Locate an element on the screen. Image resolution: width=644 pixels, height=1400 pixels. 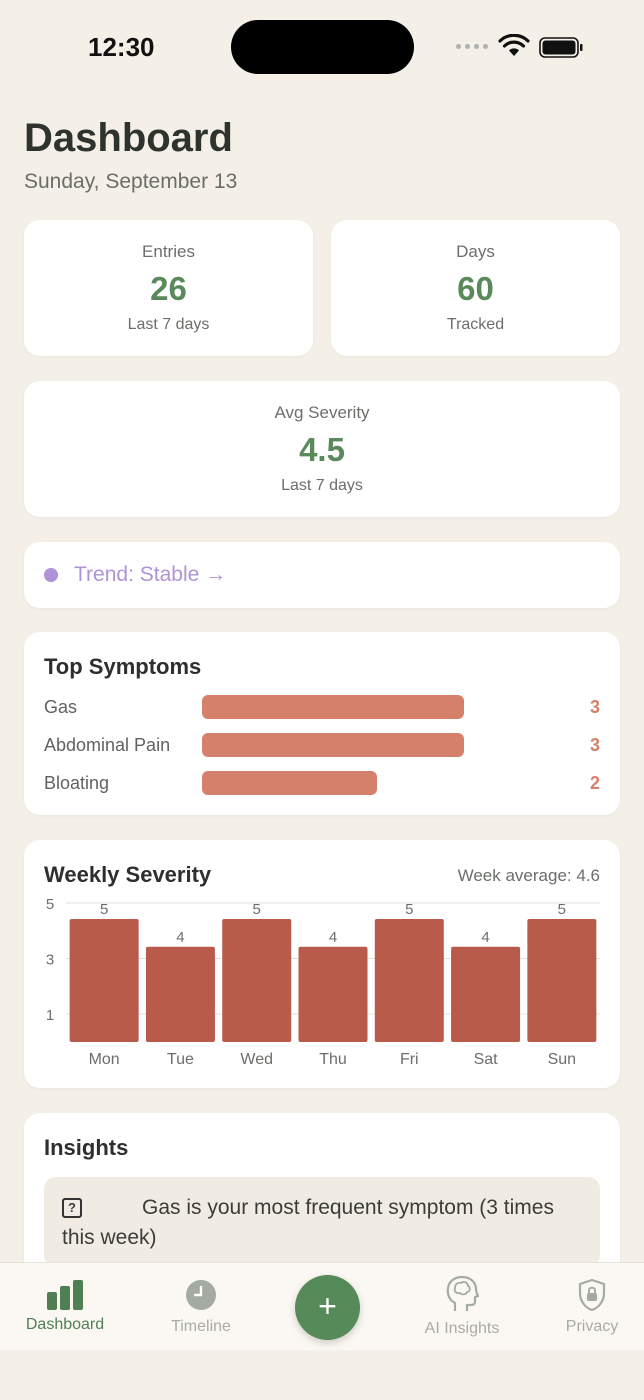
tab-ai-insights: AI Insights is located at coordinates (462, 1307).